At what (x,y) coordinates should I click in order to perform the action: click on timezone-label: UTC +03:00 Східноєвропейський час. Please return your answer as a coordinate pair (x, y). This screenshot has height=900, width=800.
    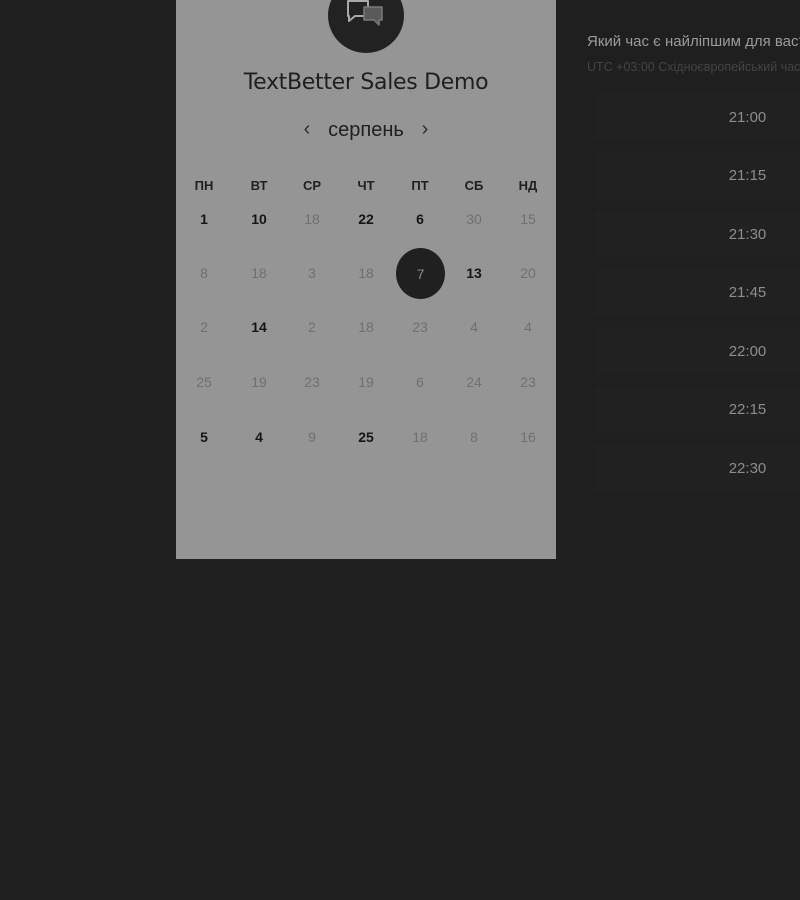
    Looking at the image, I should click on (693, 67).